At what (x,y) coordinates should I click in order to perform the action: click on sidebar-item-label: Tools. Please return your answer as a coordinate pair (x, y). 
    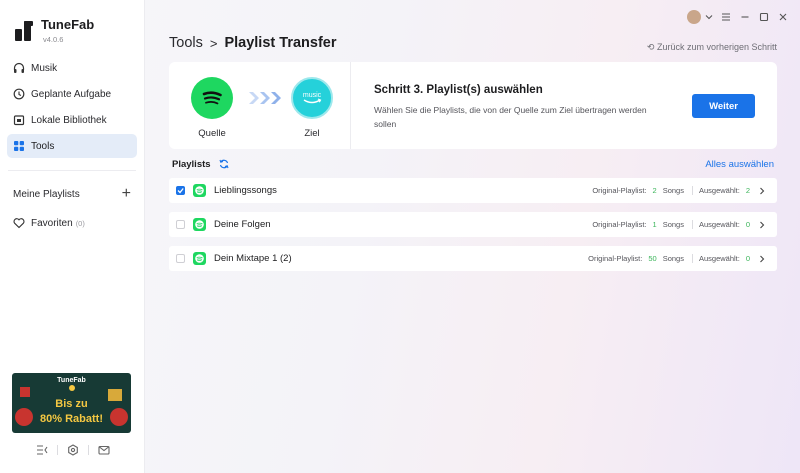
    Looking at the image, I should click on (43, 146).